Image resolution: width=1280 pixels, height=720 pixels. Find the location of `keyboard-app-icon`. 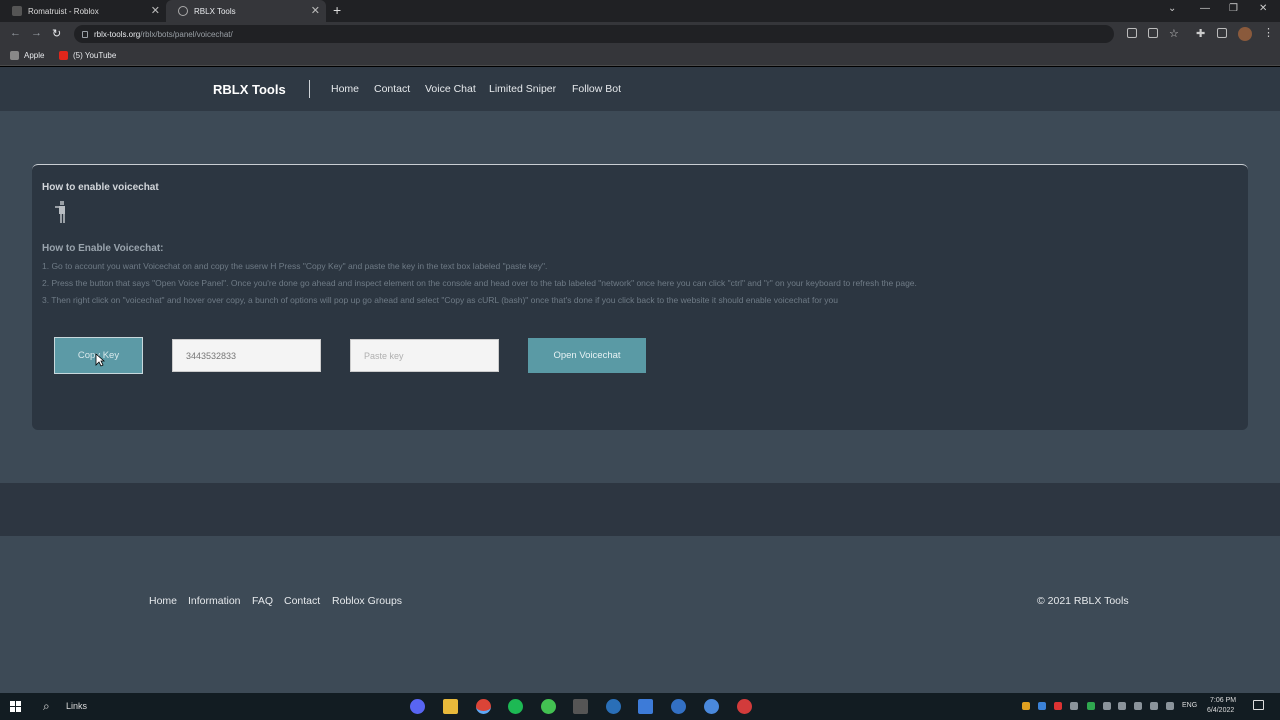

keyboard-app-icon is located at coordinates (580, 706).